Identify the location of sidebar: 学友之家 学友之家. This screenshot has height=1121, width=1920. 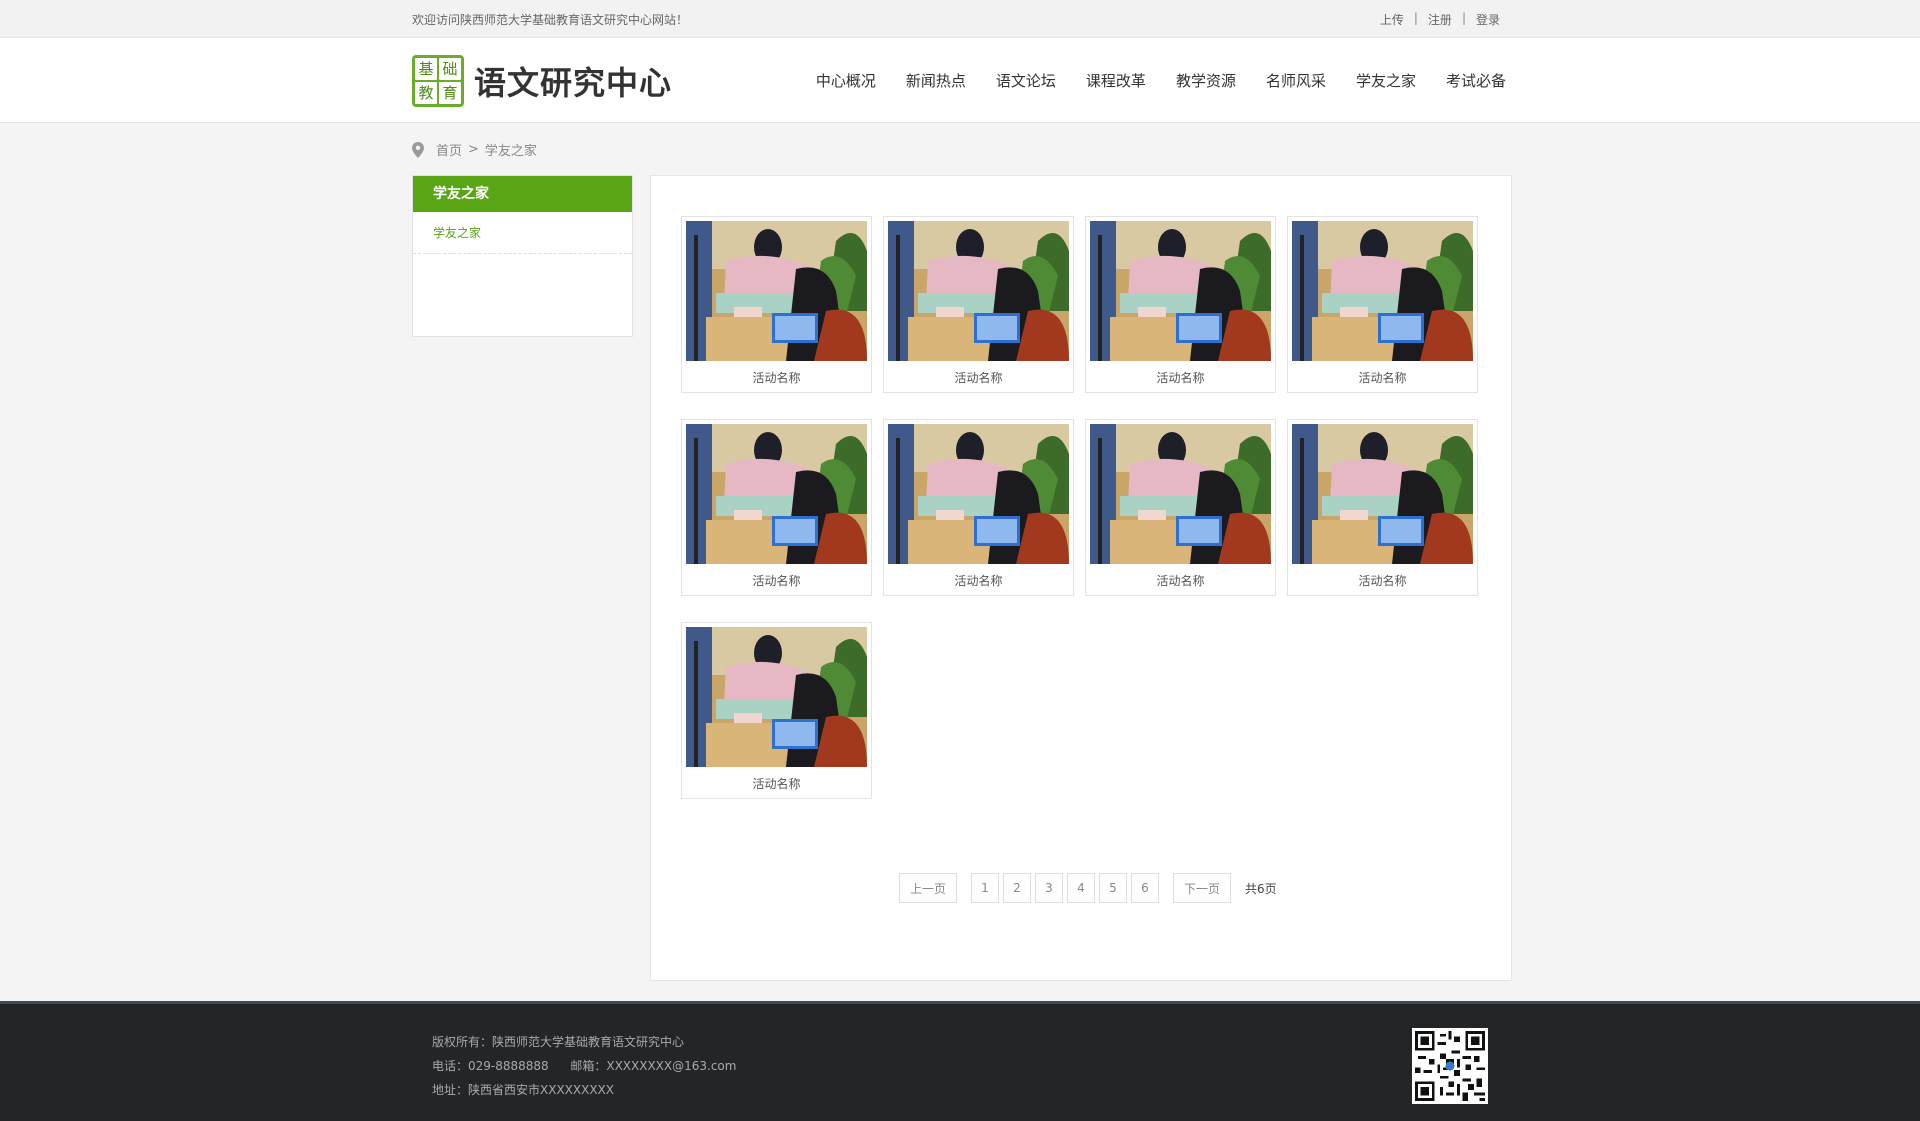
(522, 256).